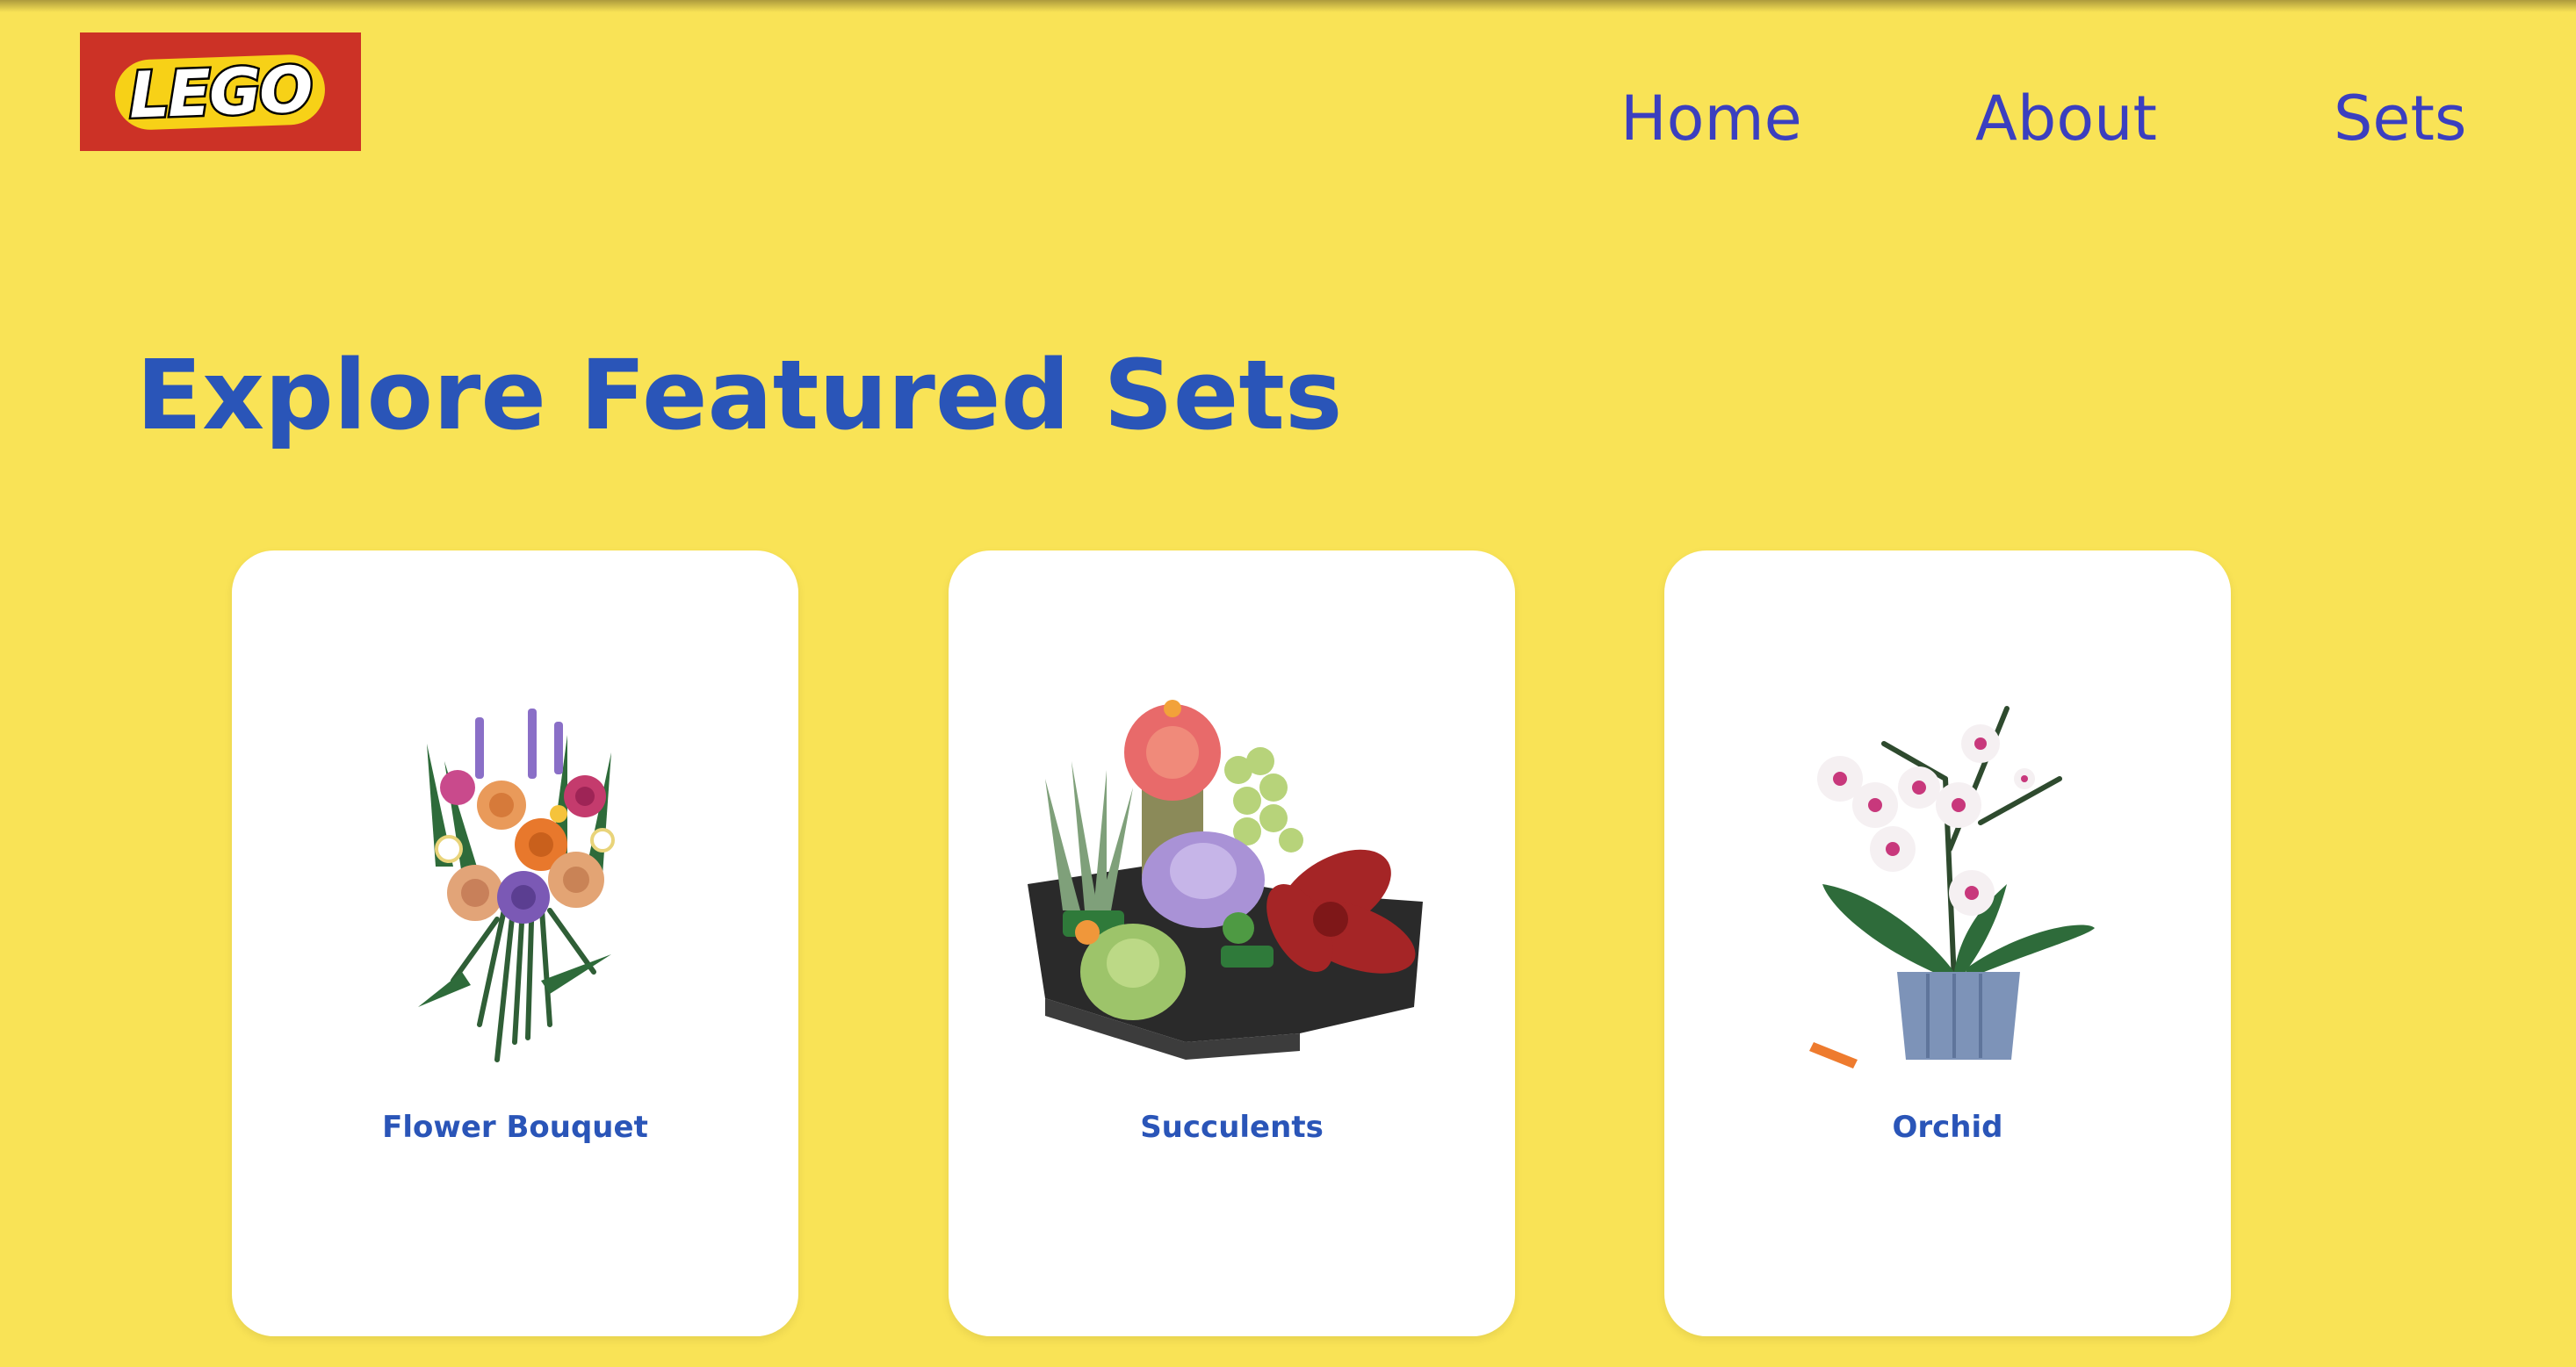 Image resolution: width=2576 pixels, height=1367 pixels. Describe the element at coordinates (1947, 1127) in the screenshot. I see `card-title: Orchid` at that location.